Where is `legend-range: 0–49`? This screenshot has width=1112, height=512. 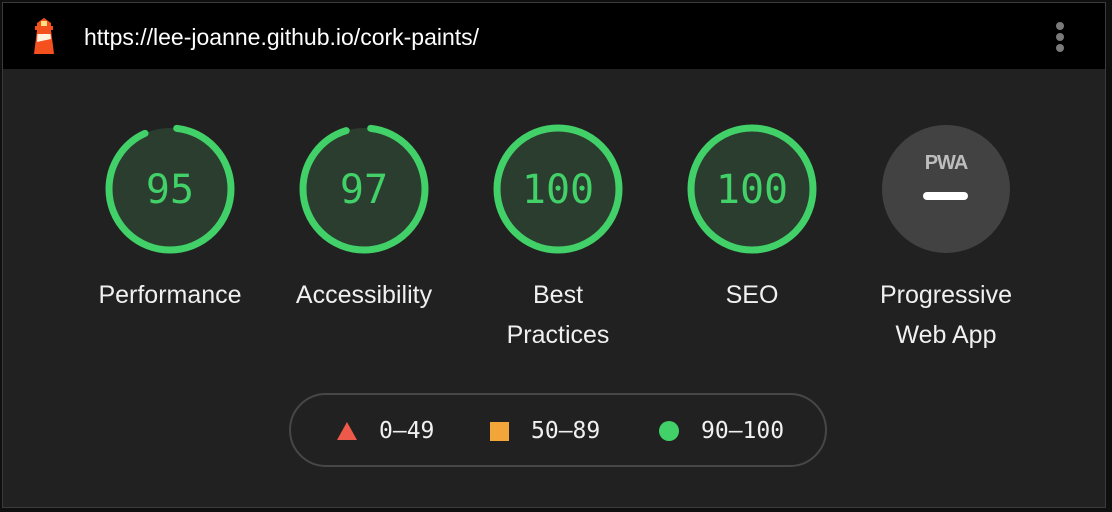 legend-range: 0–49 is located at coordinates (407, 431).